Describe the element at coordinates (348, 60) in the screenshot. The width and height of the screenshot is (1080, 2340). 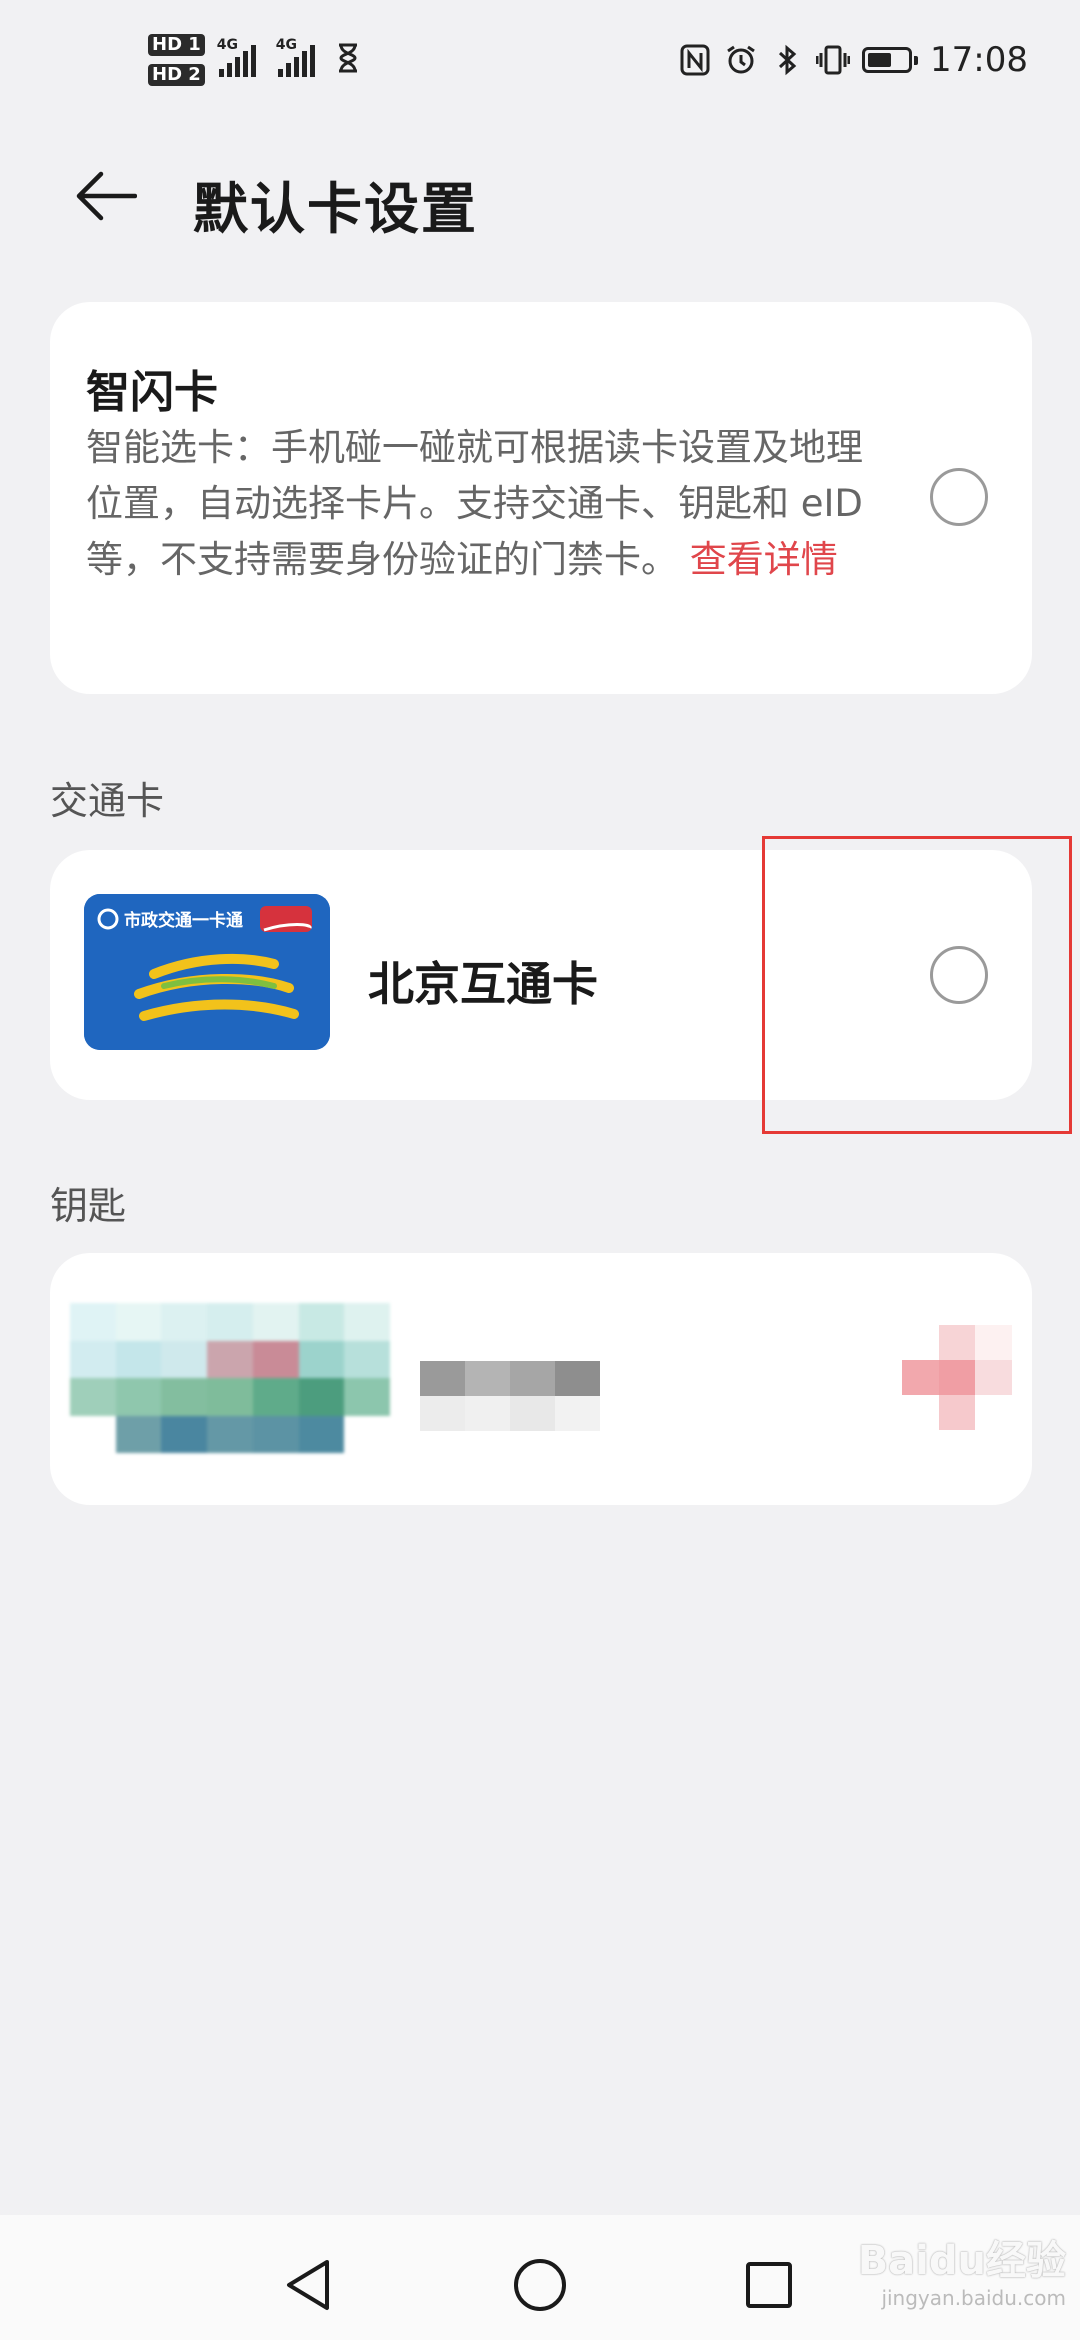
I see `hourglass-icon` at that location.